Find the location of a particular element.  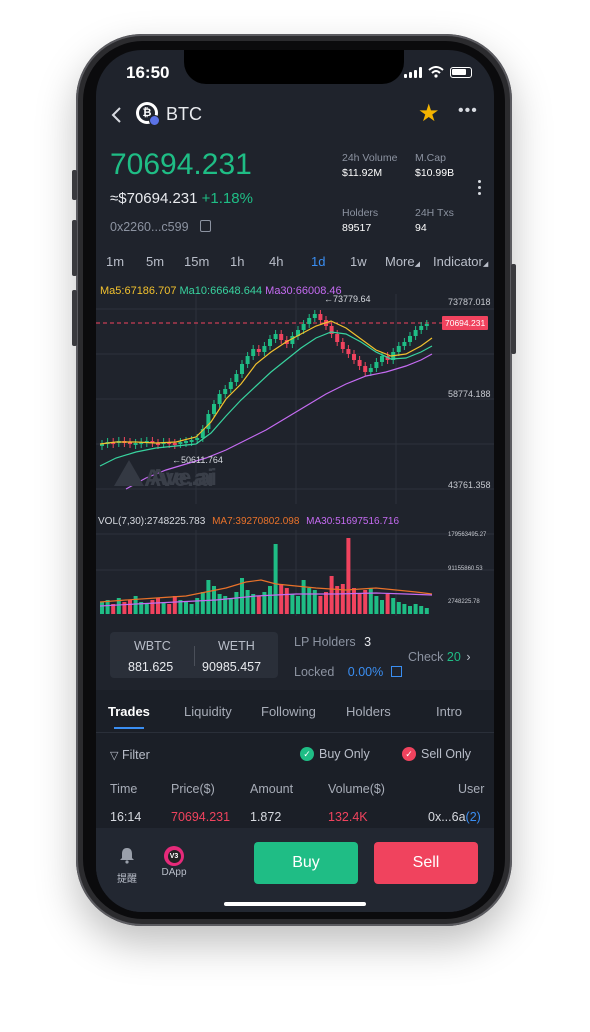

wifi-icon is located at coordinates (436, 72).